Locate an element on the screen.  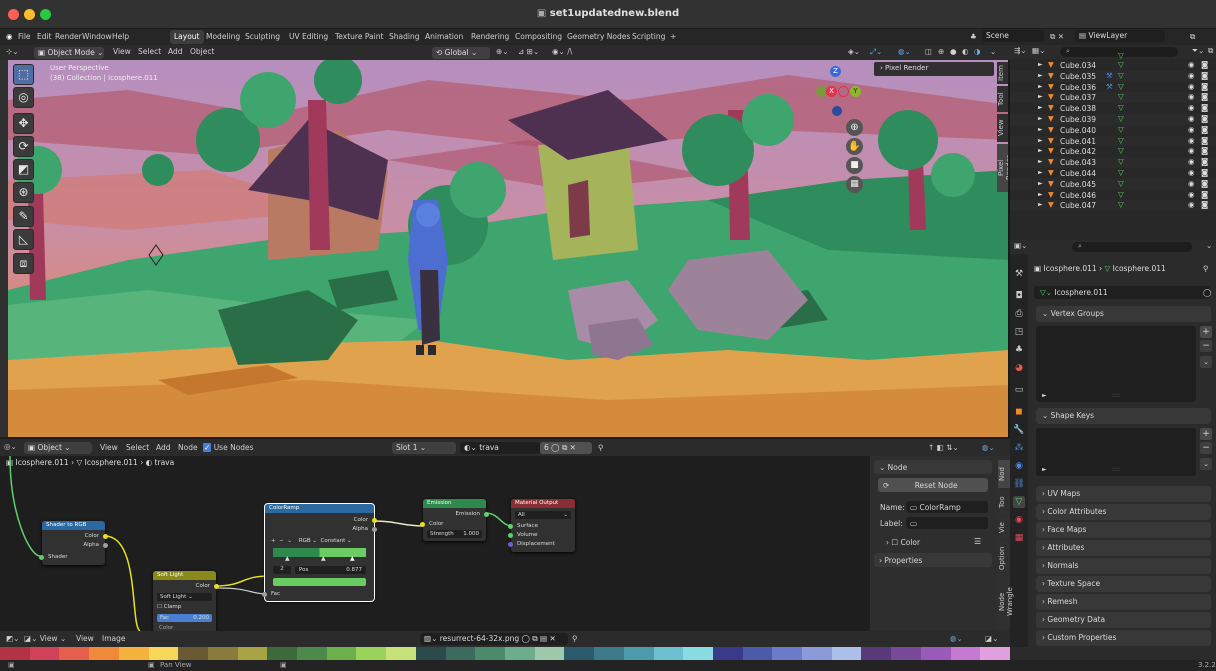
list-grip: :::: is located at coordinates (1116, 395).